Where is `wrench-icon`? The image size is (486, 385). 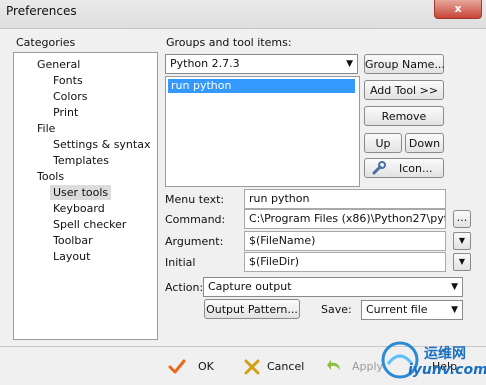 wrench-icon is located at coordinates (379, 171).